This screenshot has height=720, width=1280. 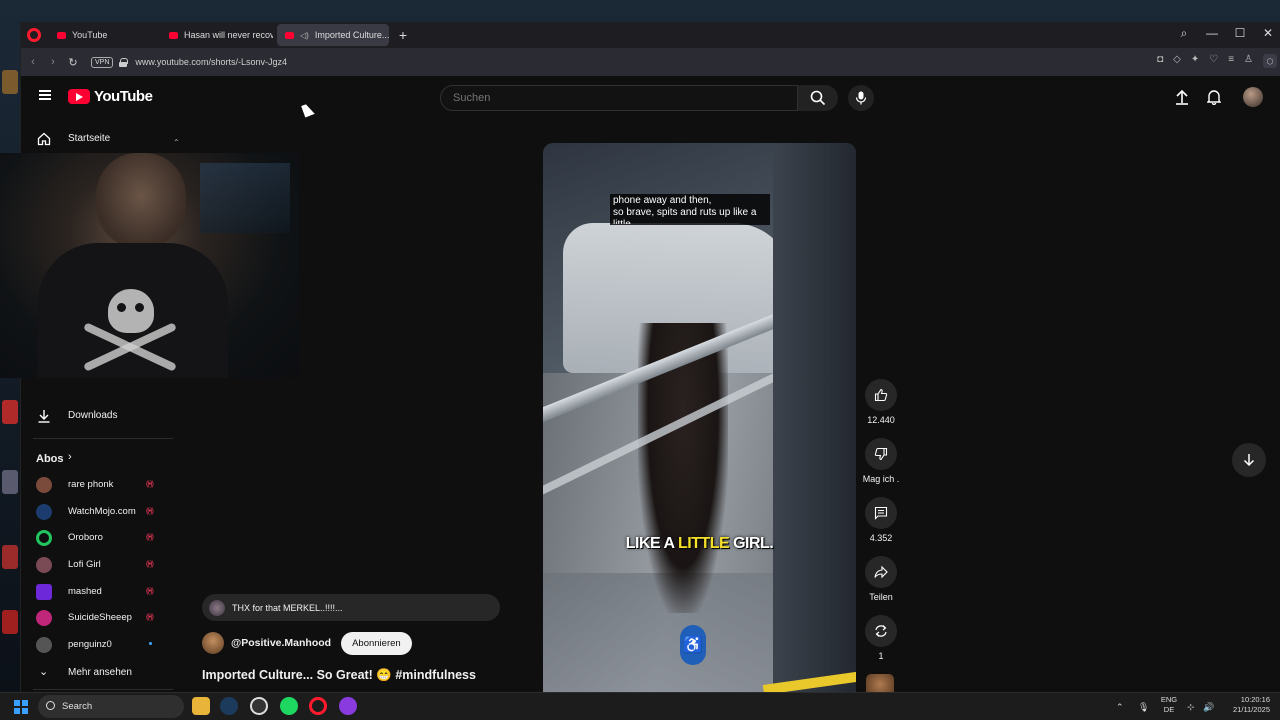 What do you see at coordinates (150, 537) in the screenshot?
I see `live-indicator-icon: ((•))` at bounding box center [150, 537].